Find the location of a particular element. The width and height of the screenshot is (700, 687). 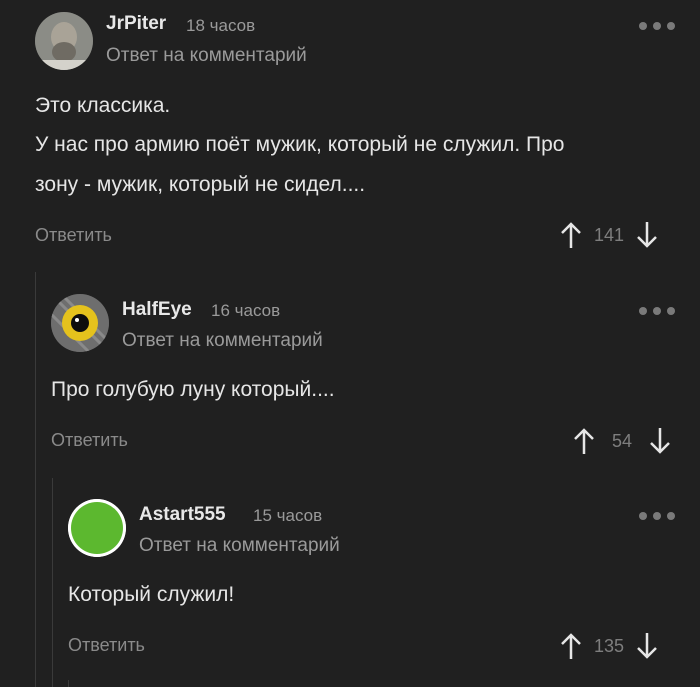

author-name: HalfEye is located at coordinates (157, 310).